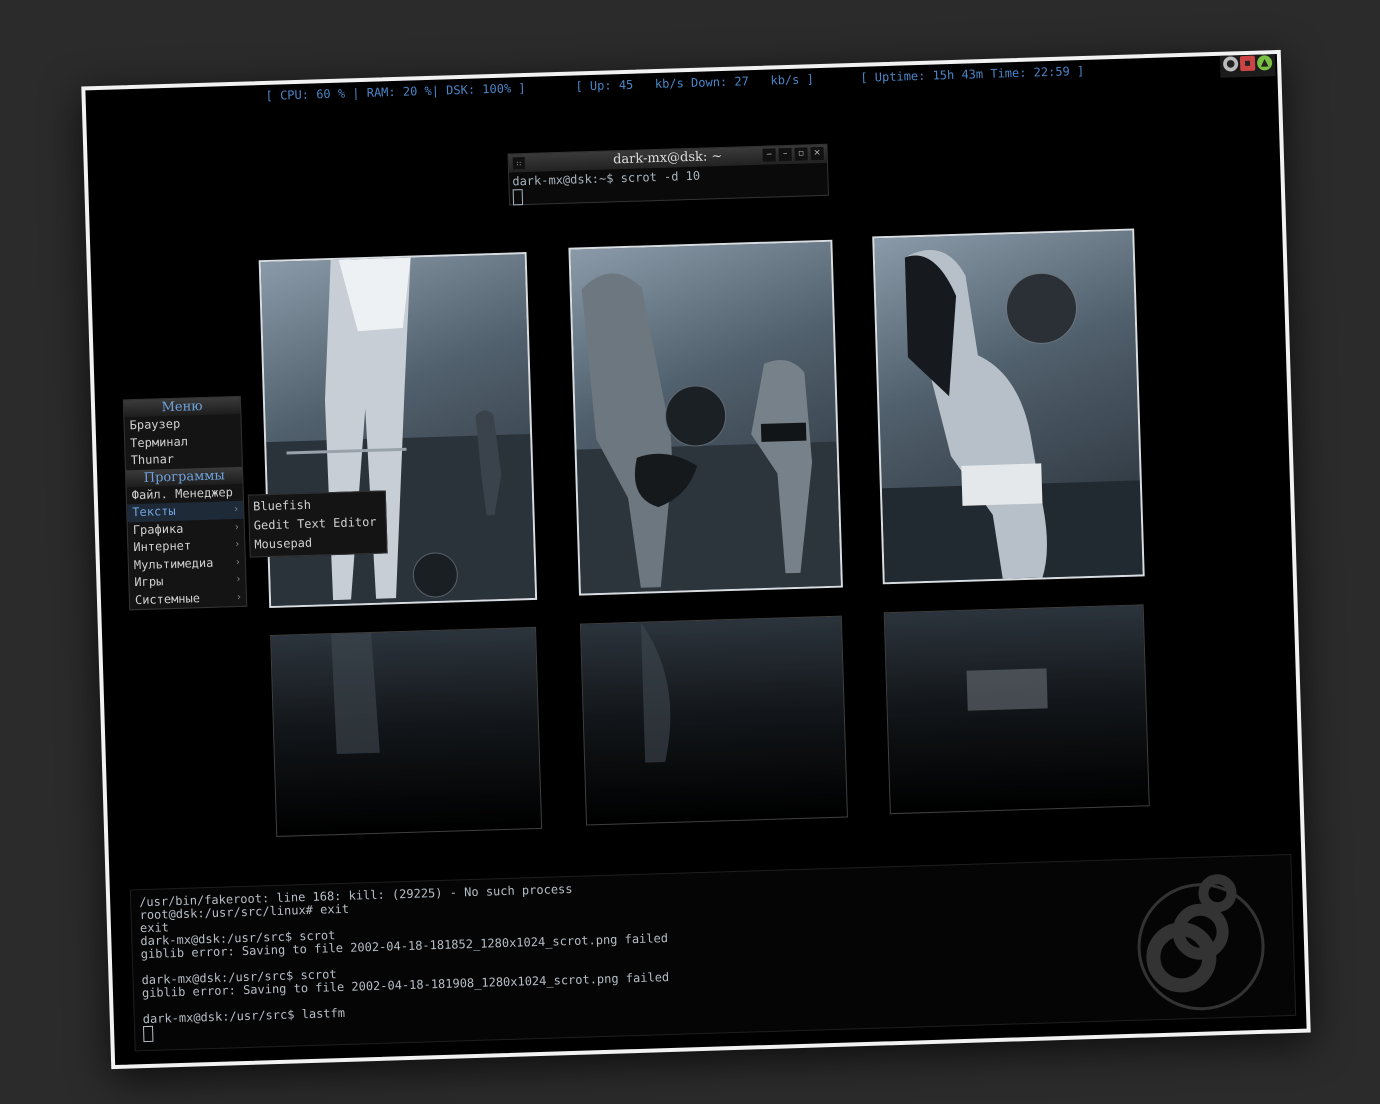 The width and height of the screenshot is (1380, 1104). What do you see at coordinates (769, 155) in the screenshot?
I see `shade-button: ‒` at bounding box center [769, 155].